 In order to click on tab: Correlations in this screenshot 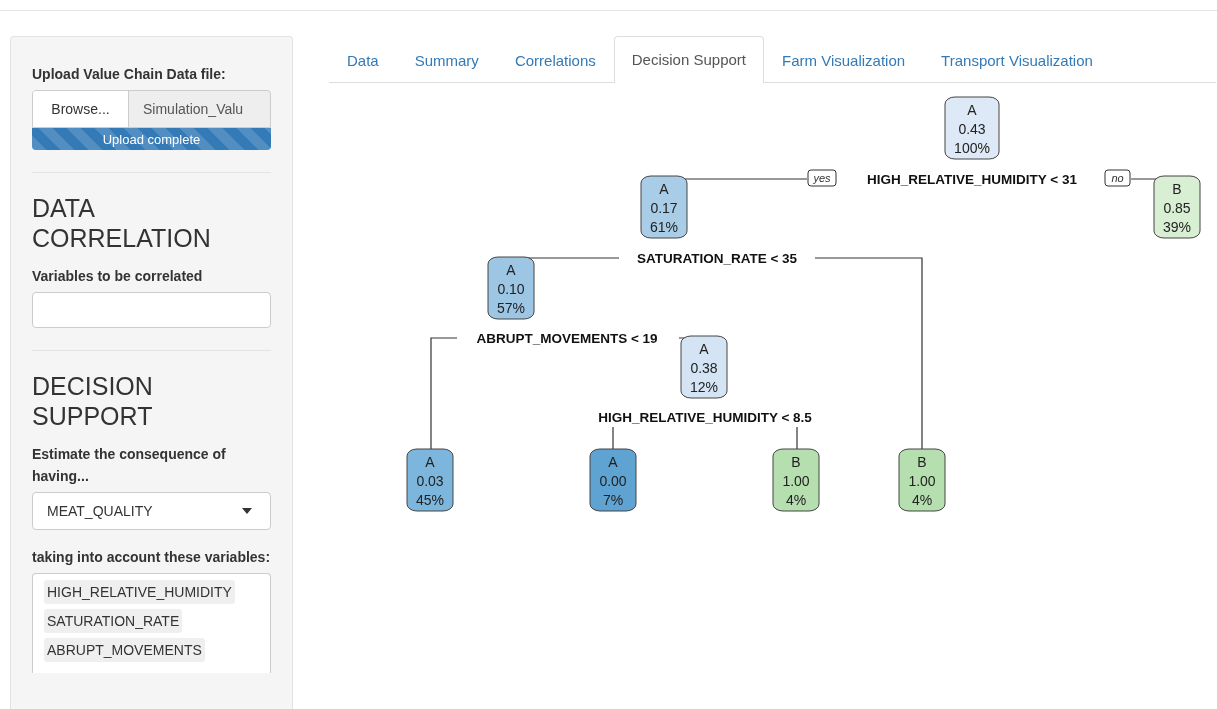, I will do `click(555, 60)`.